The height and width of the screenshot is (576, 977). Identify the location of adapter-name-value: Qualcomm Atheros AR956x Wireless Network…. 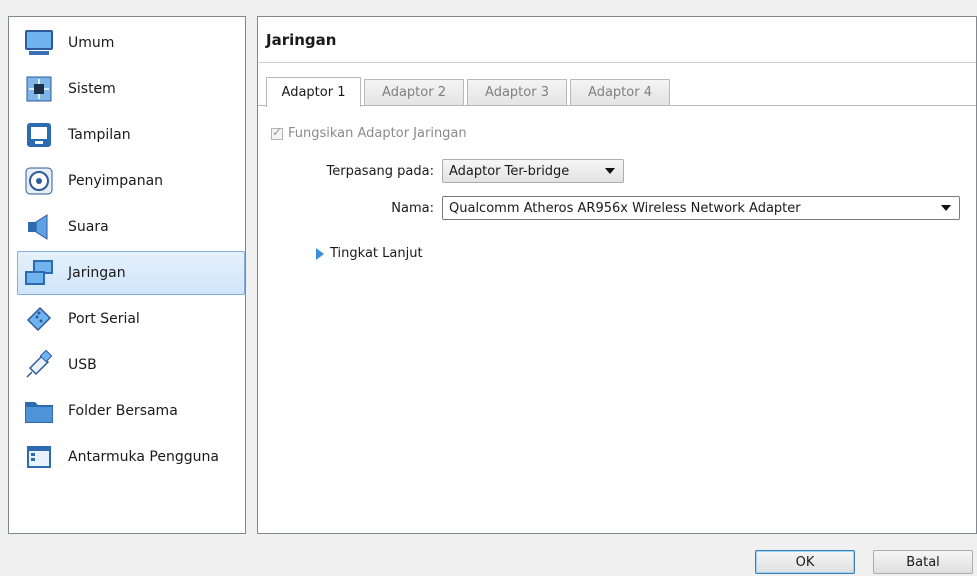
(625, 208).